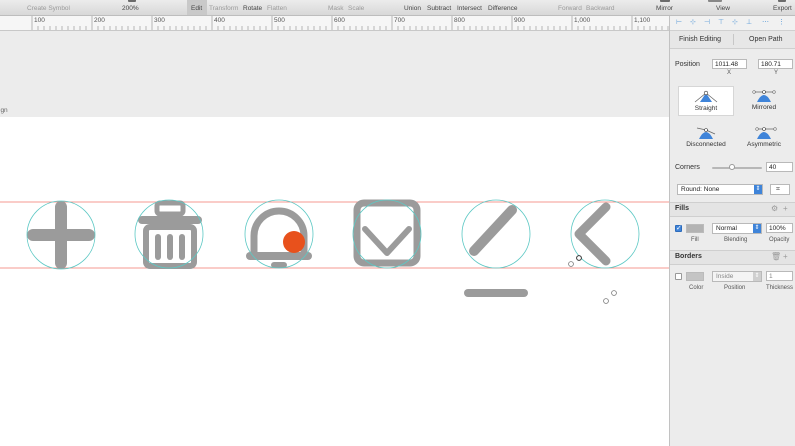 The image size is (795, 446). Describe the element at coordinates (706, 108) in the screenshot. I see `point-type-label: Straight` at that location.